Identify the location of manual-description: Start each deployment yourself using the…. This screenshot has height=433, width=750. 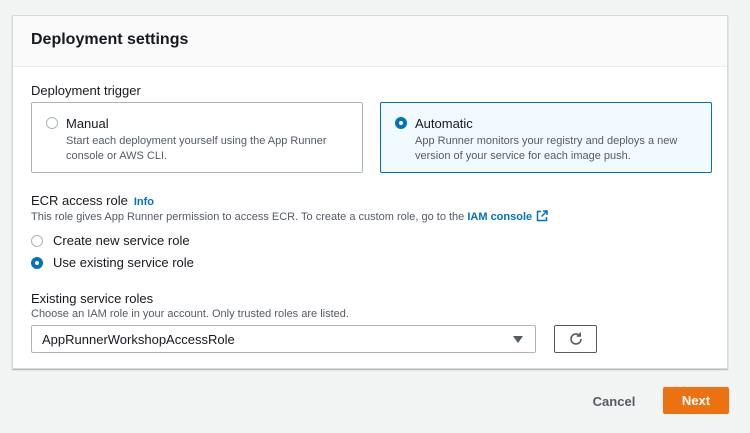
(196, 148).